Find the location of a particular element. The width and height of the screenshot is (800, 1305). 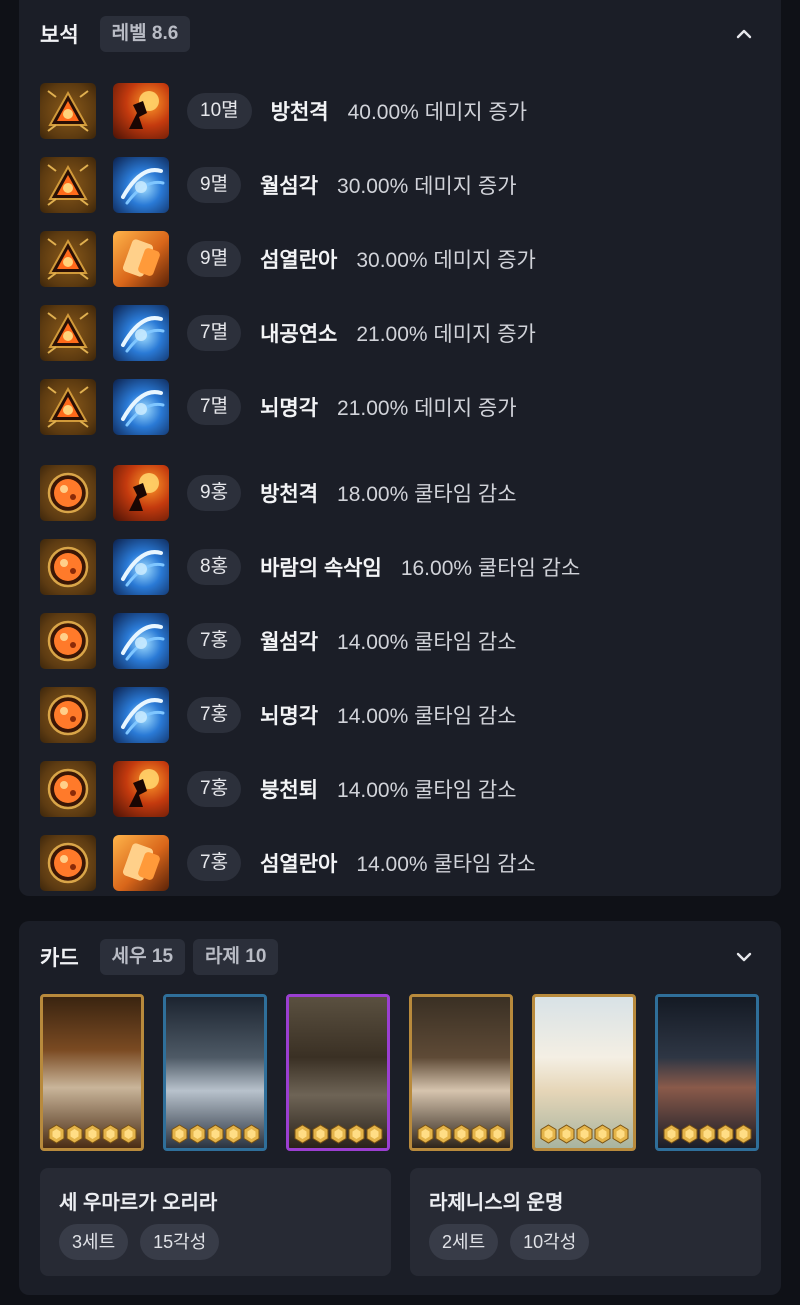

card-set-box: 세 우마르가 오리라 3세트 15각성 is located at coordinates (215, 1222).